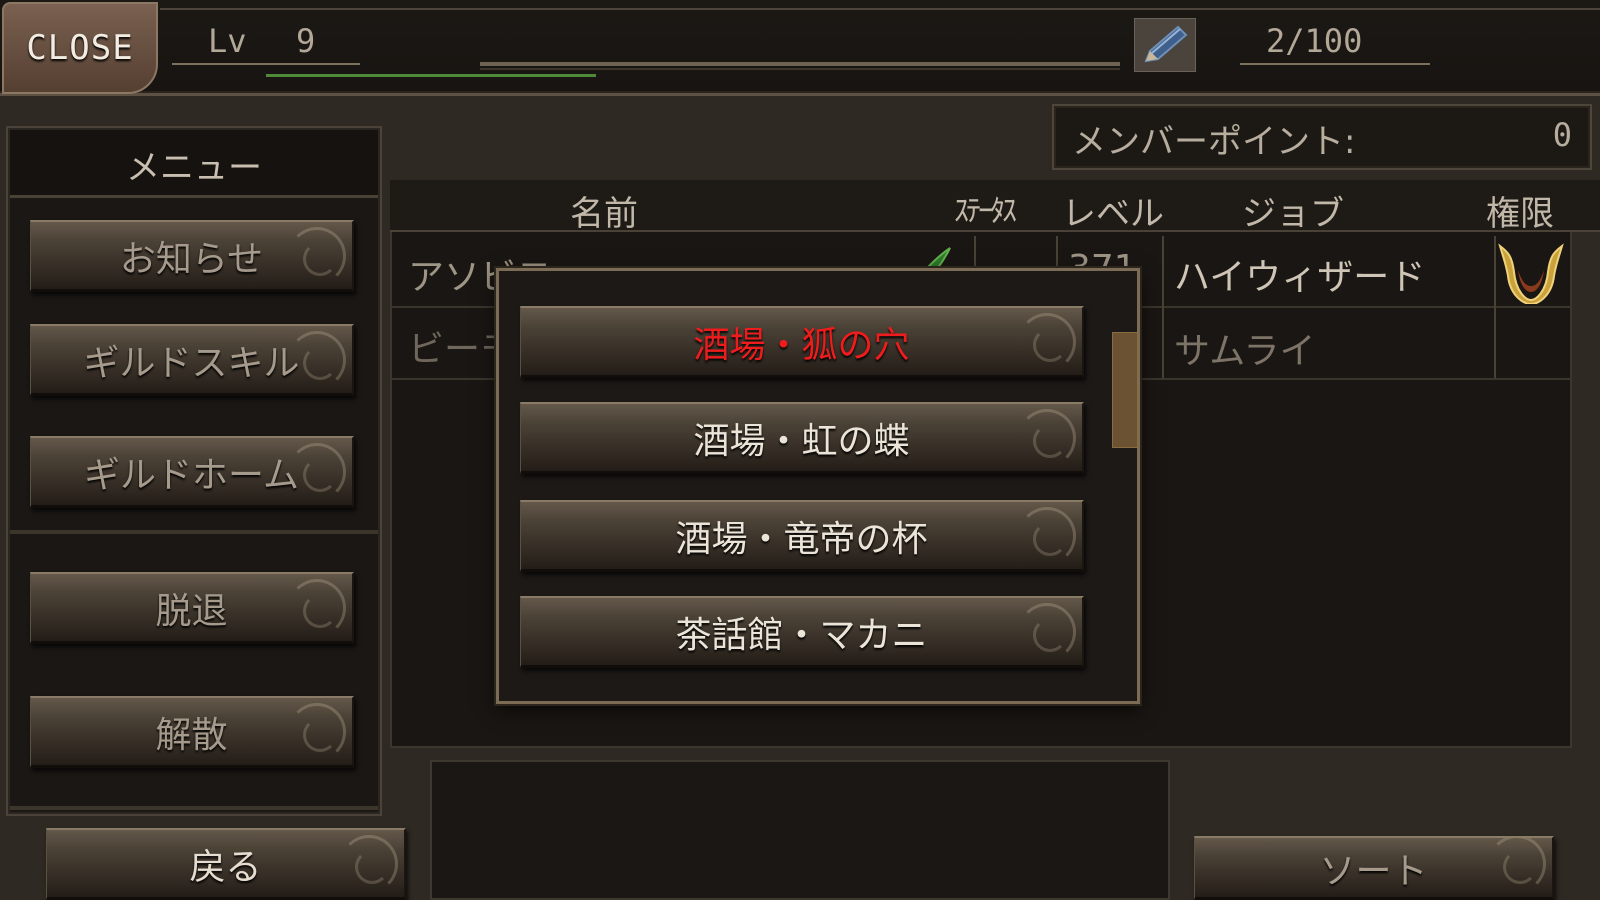 The height and width of the screenshot is (900, 1600). I want to click on header-status: ｽﾃｰﾀｽ, so click(985, 211).